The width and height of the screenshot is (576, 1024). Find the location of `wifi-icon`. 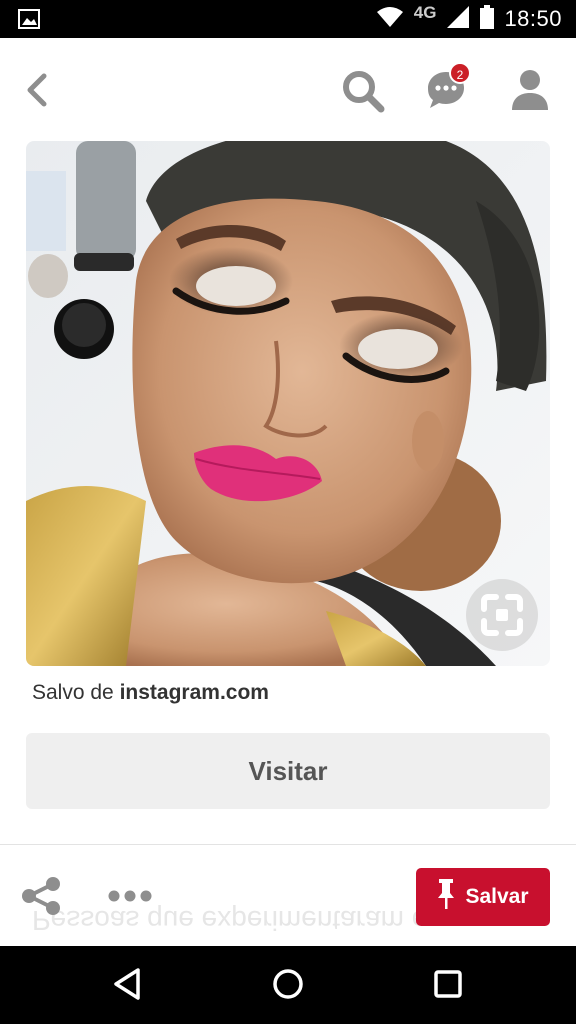

wifi-icon is located at coordinates (390, 19).